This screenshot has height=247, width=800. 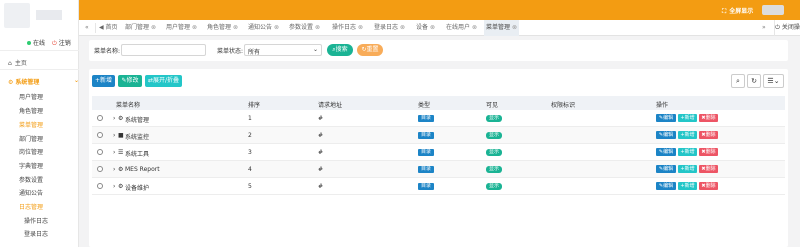 I want to click on sidebar-item-log: 日志管理, so click(x=31, y=206).